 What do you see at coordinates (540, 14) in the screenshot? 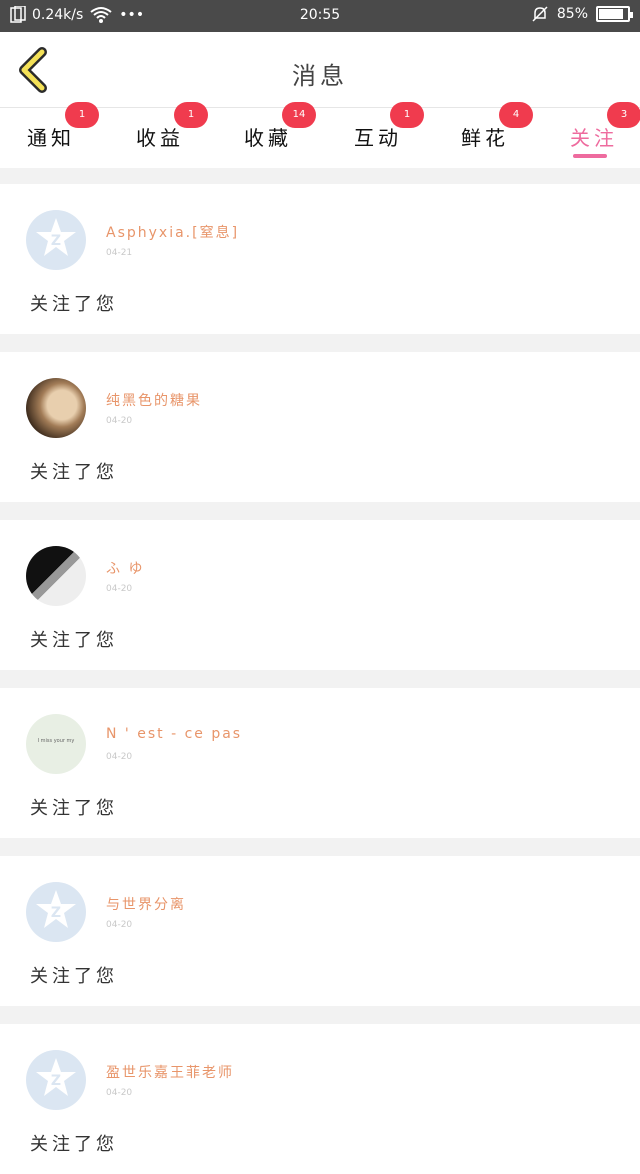
I see `bell-muted-icon` at bounding box center [540, 14].